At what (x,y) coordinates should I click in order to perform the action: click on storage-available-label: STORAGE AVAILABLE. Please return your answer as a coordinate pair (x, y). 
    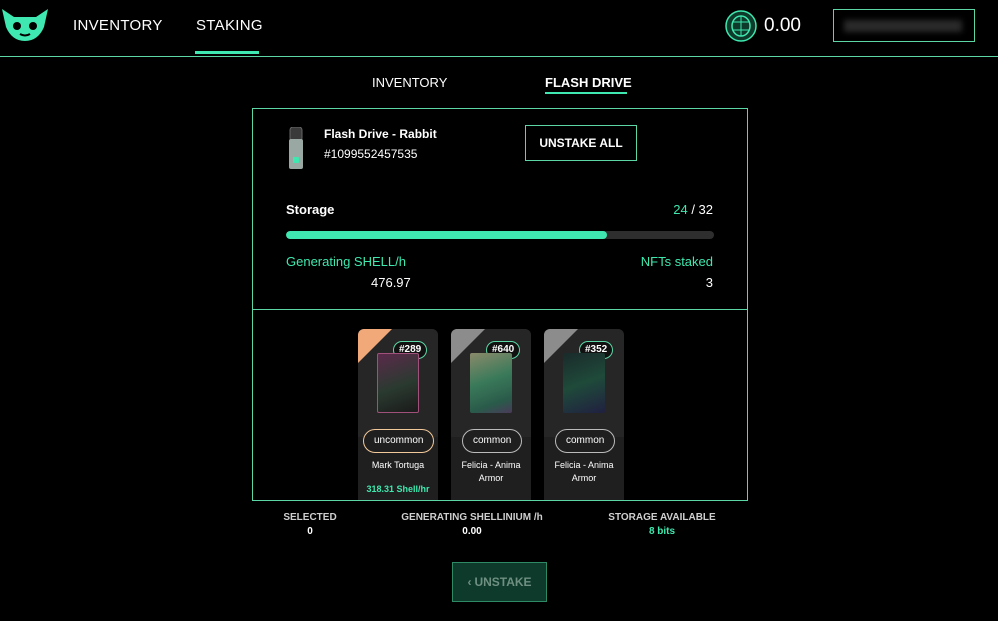
    Looking at the image, I should click on (662, 517).